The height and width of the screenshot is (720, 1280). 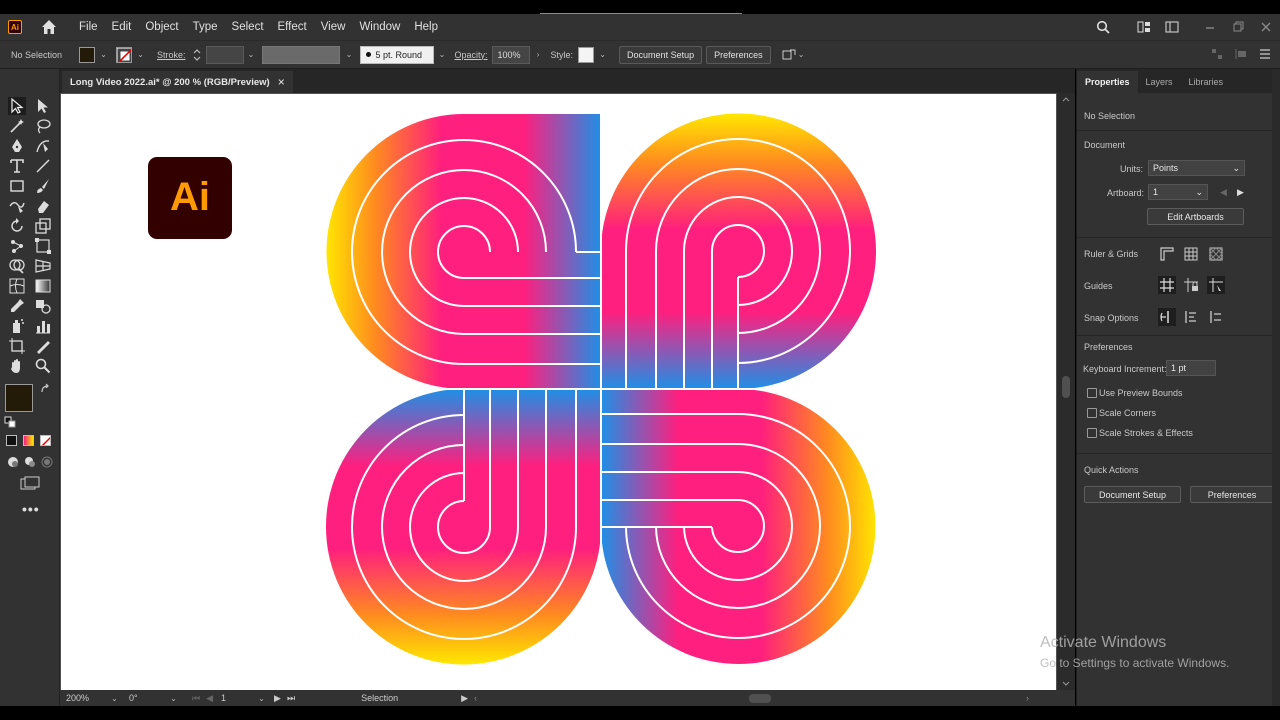 What do you see at coordinates (43, 106) in the screenshot?
I see `direct-selection-tool` at bounding box center [43, 106].